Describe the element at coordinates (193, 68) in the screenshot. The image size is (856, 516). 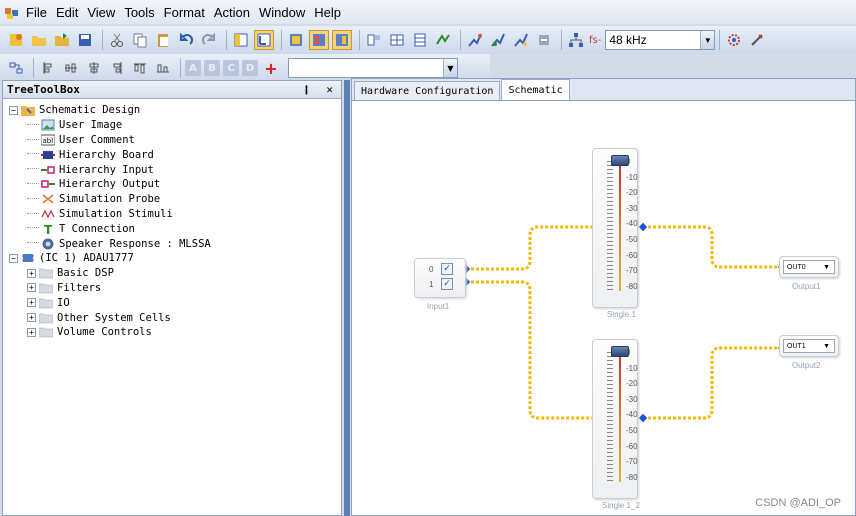
I see `label-a-button: A` at that location.